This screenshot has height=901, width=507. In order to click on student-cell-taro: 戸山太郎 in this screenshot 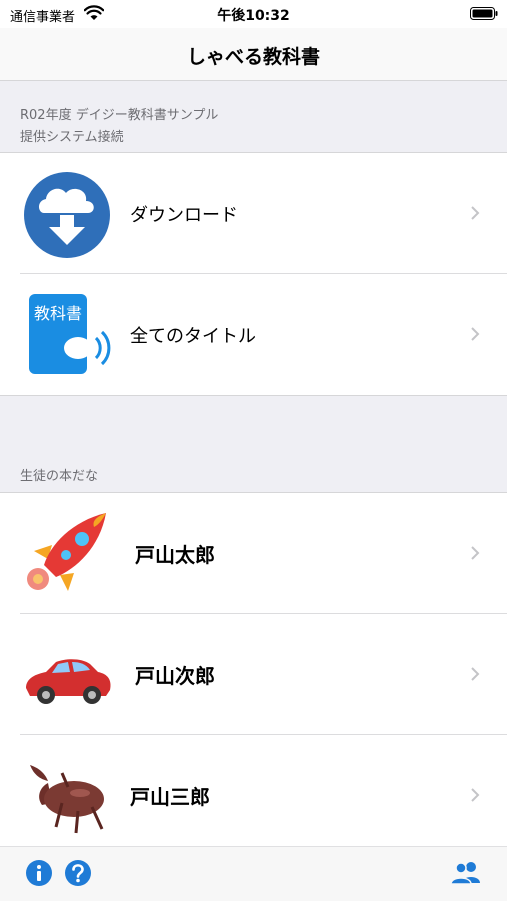, I will do `click(253, 553)`.